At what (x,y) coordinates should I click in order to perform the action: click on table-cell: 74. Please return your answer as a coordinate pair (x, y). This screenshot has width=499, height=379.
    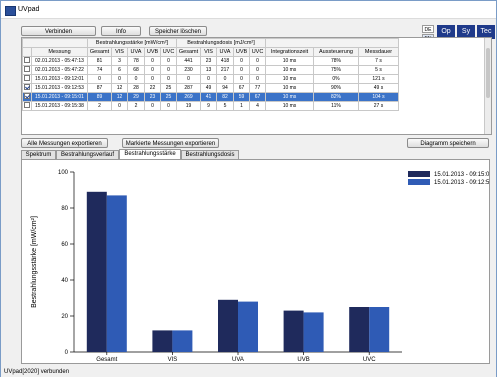
    Looking at the image, I should click on (99, 70).